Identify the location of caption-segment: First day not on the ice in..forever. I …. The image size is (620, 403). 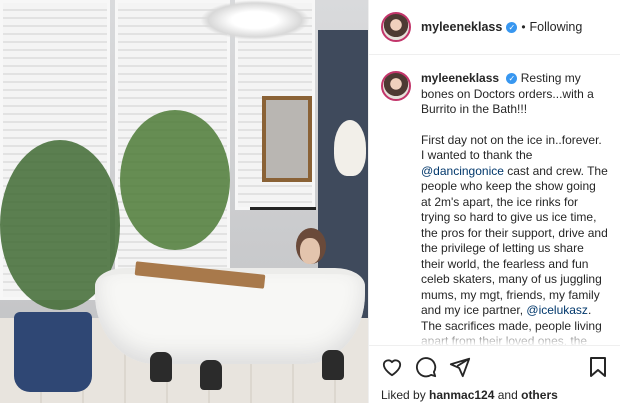
(511, 147).